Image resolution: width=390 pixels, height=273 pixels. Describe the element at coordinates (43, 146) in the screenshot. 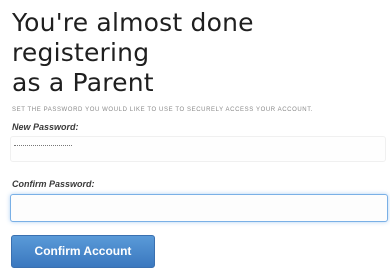

I see `new-password-masked-value` at that location.